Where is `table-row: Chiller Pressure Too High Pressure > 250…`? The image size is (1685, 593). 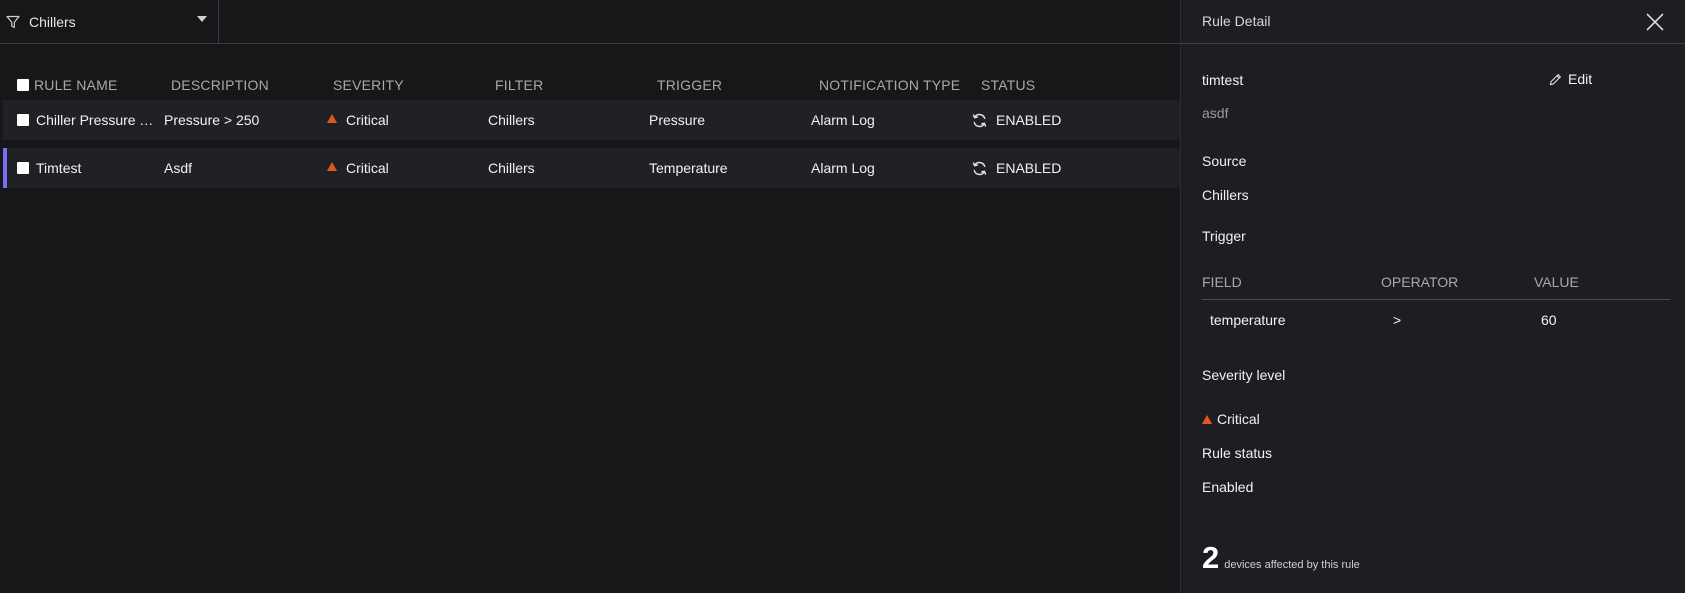 table-row: Chiller Pressure Too High Pressure > 250… is located at coordinates (591, 120).